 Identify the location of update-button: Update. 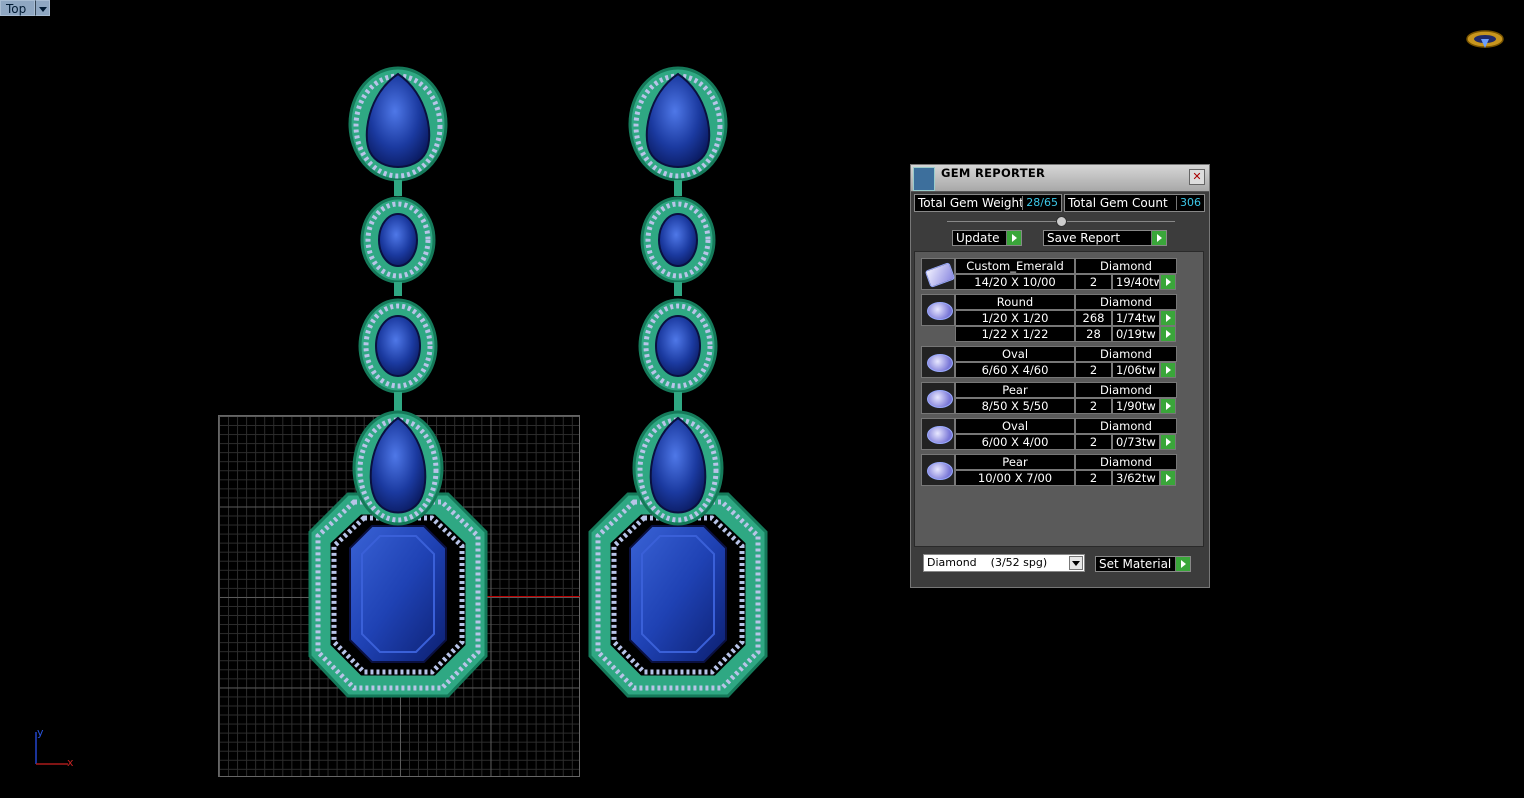
(987, 238).